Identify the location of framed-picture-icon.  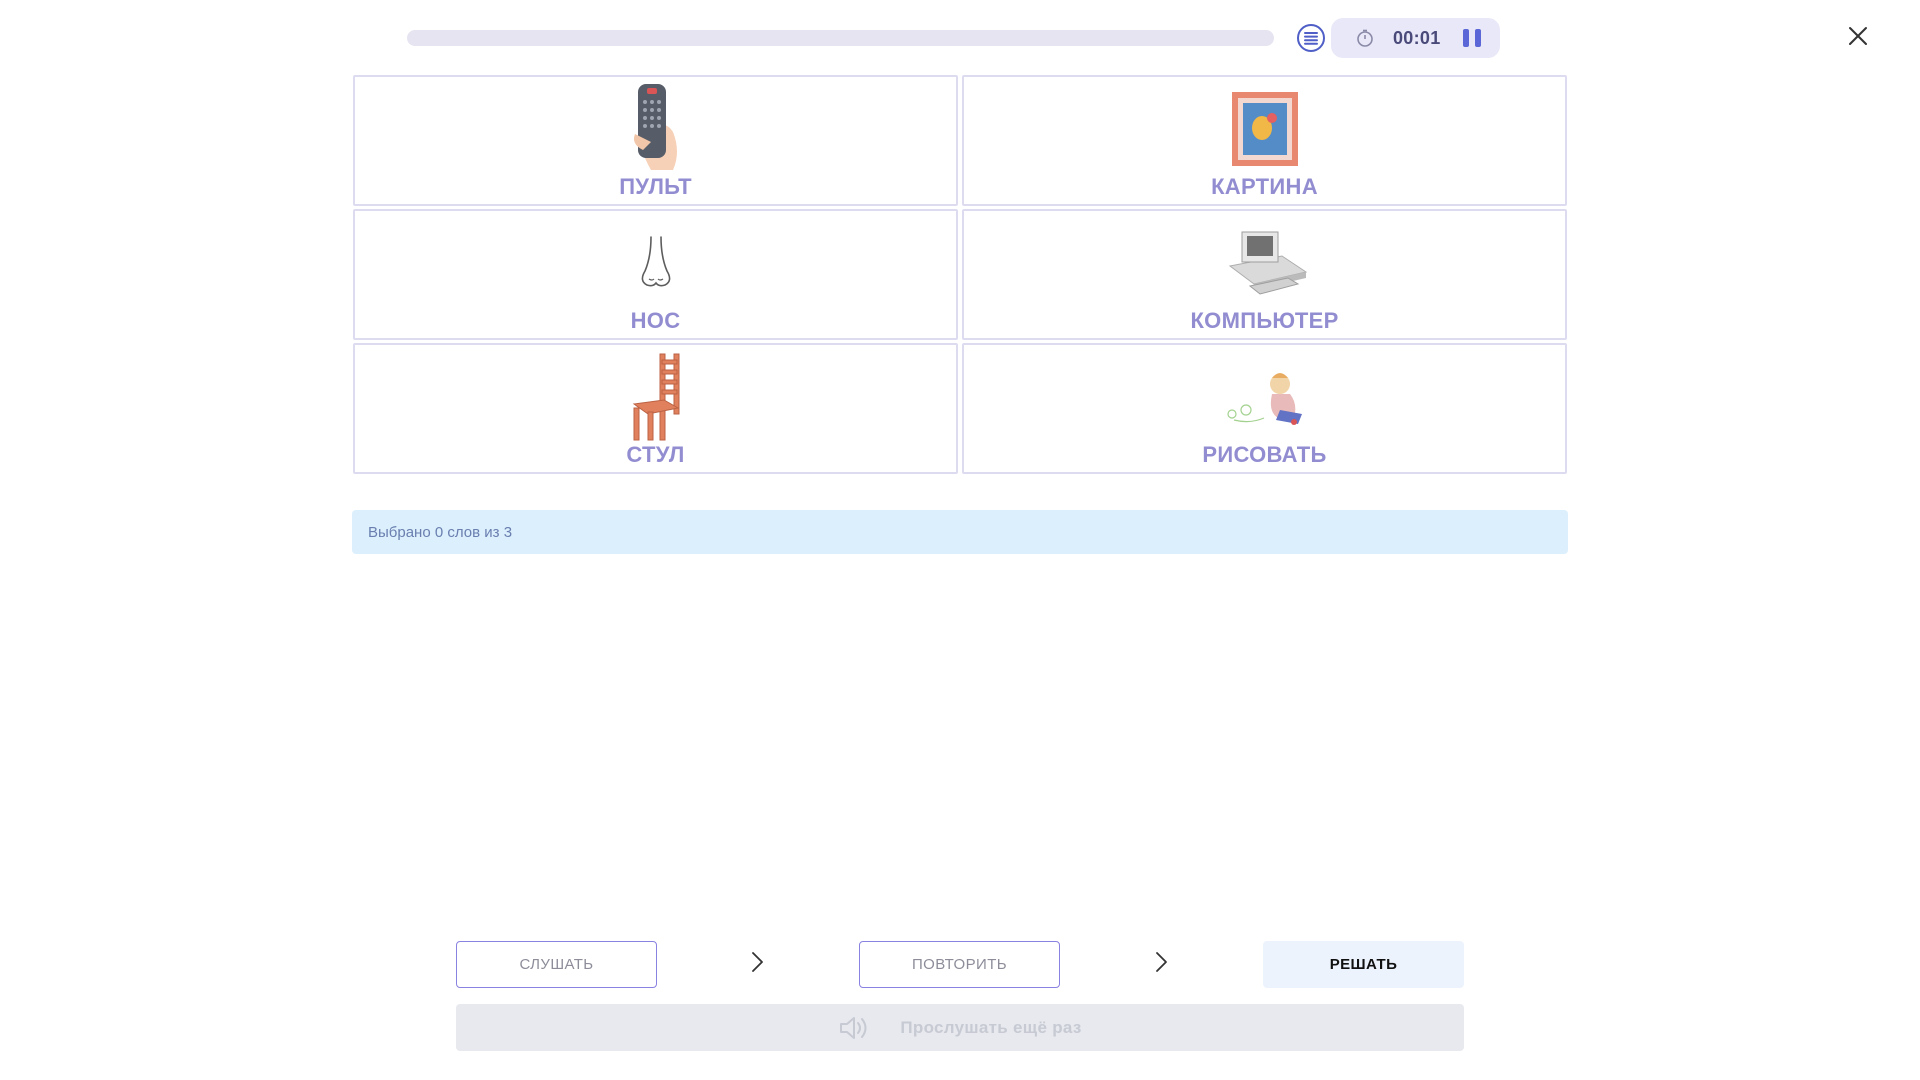
(1265, 129).